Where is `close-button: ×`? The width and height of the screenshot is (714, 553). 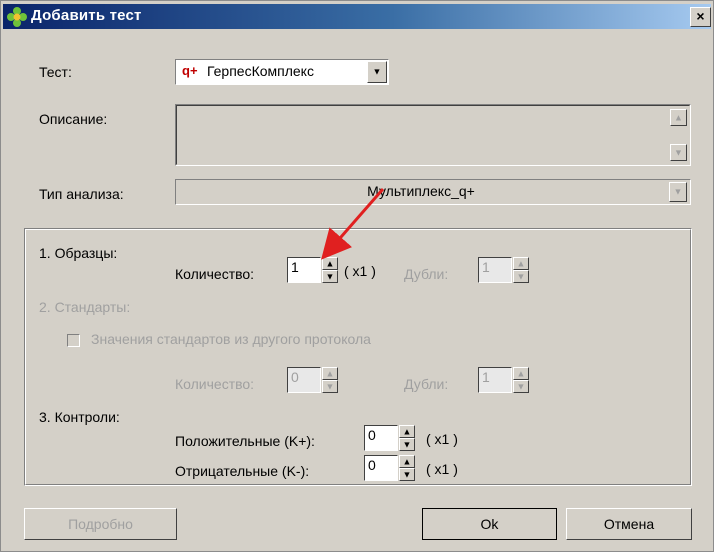
close-button: × is located at coordinates (700, 17).